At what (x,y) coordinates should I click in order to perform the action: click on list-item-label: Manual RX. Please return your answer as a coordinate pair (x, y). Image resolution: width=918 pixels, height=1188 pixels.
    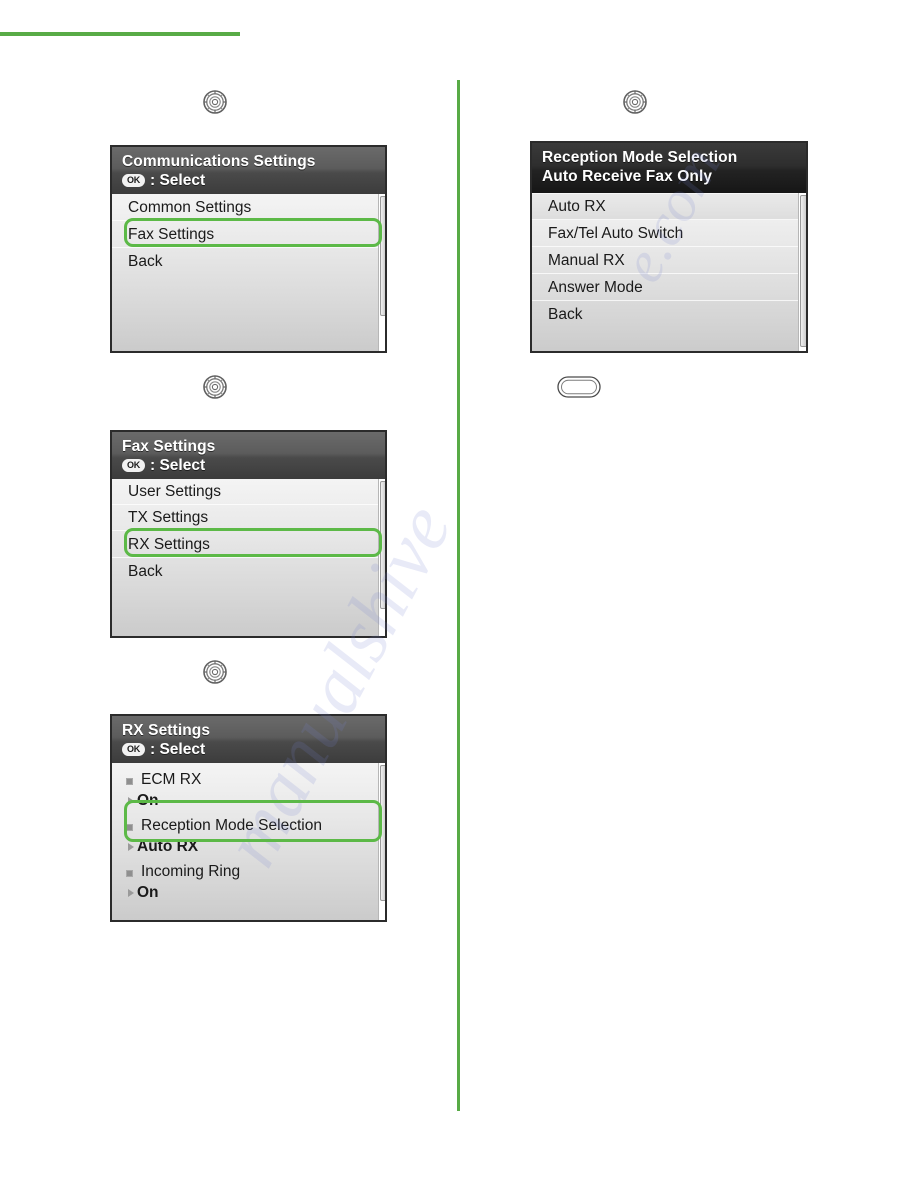
    Looking at the image, I should click on (586, 260).